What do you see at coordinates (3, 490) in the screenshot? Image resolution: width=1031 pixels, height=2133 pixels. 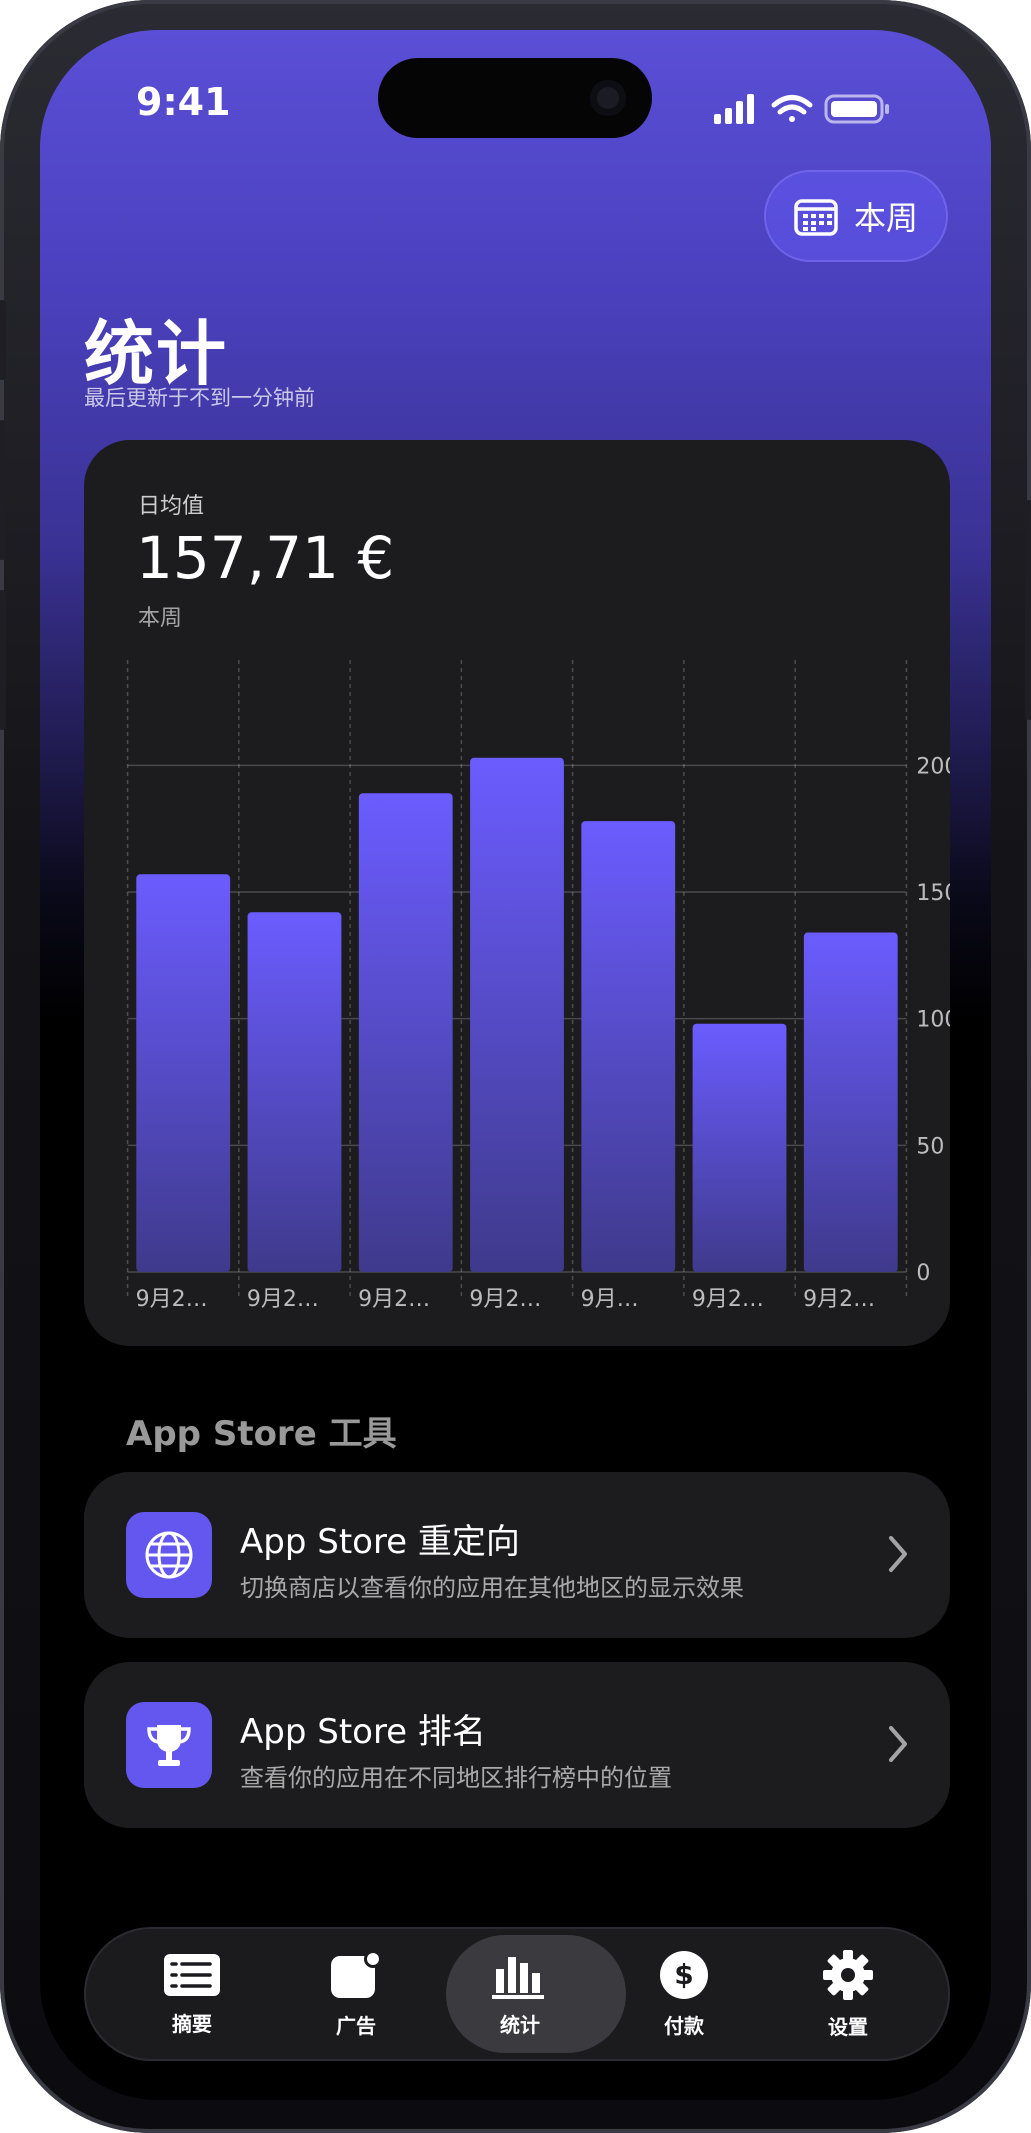 I see `volume-up-button` at bounding box center [3, 490].